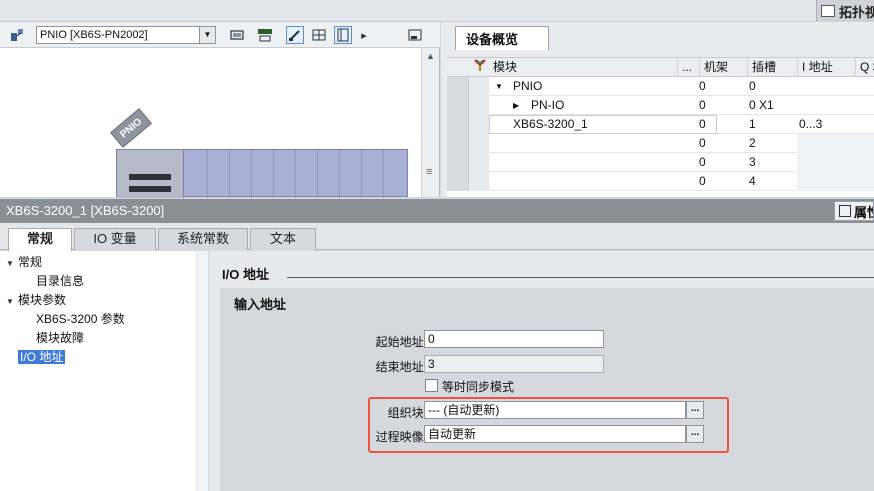 The height and width of the screenshot is (491, 874). Describe the element at coordinates (430, 122) in the screenshot. I see `network-scrollbar: ▲ ≡` at that location.